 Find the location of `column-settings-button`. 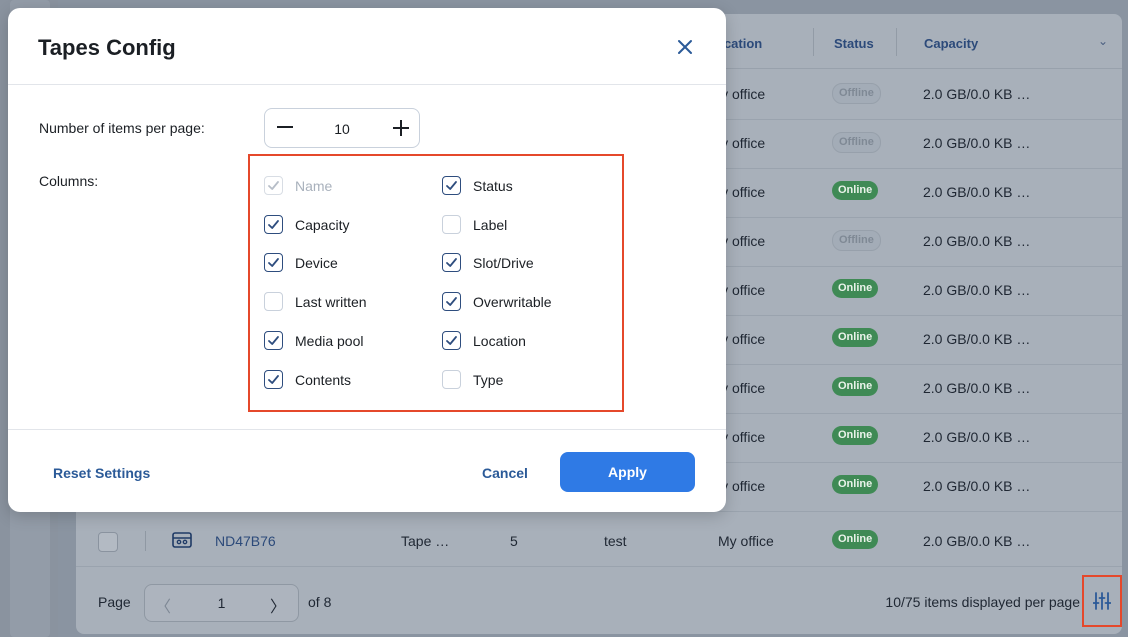

column-settings-button is located at coordinates (1102, 601).